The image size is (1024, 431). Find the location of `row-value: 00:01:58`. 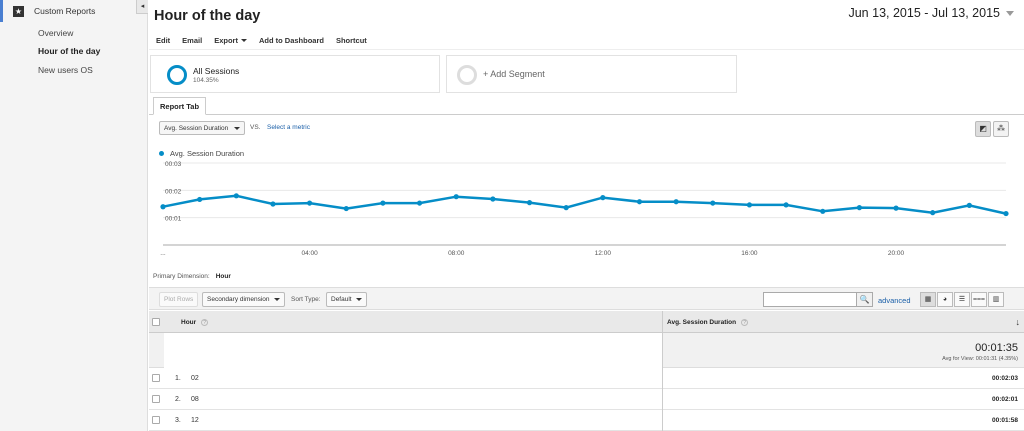

row-value: 00:01:58 is located at coordinates (1004, 420).